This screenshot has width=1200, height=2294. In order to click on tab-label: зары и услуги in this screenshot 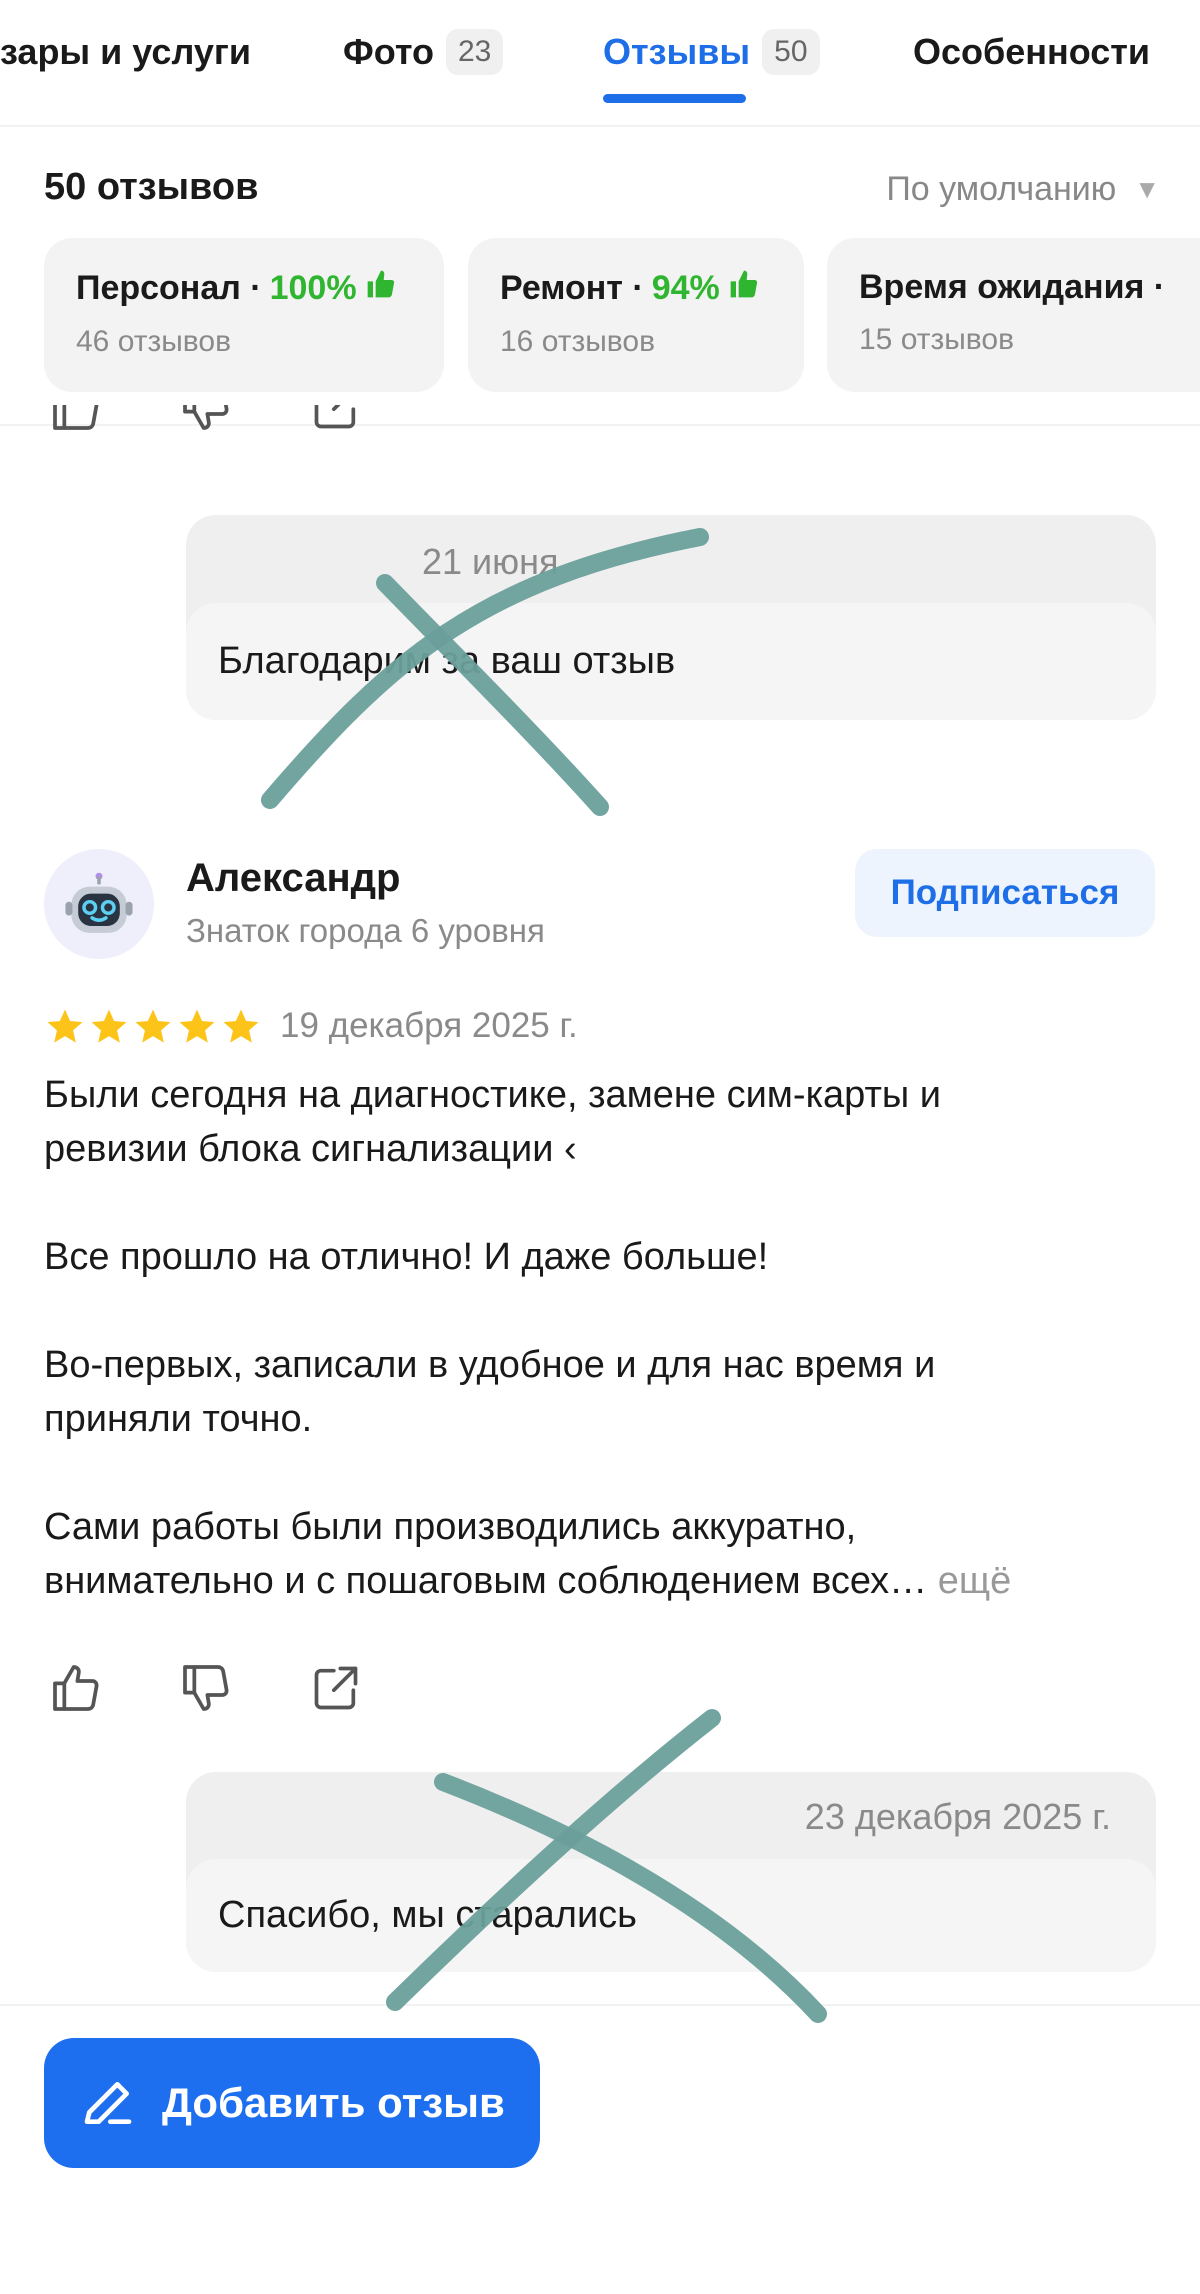, I will do `click(125, 51)`.